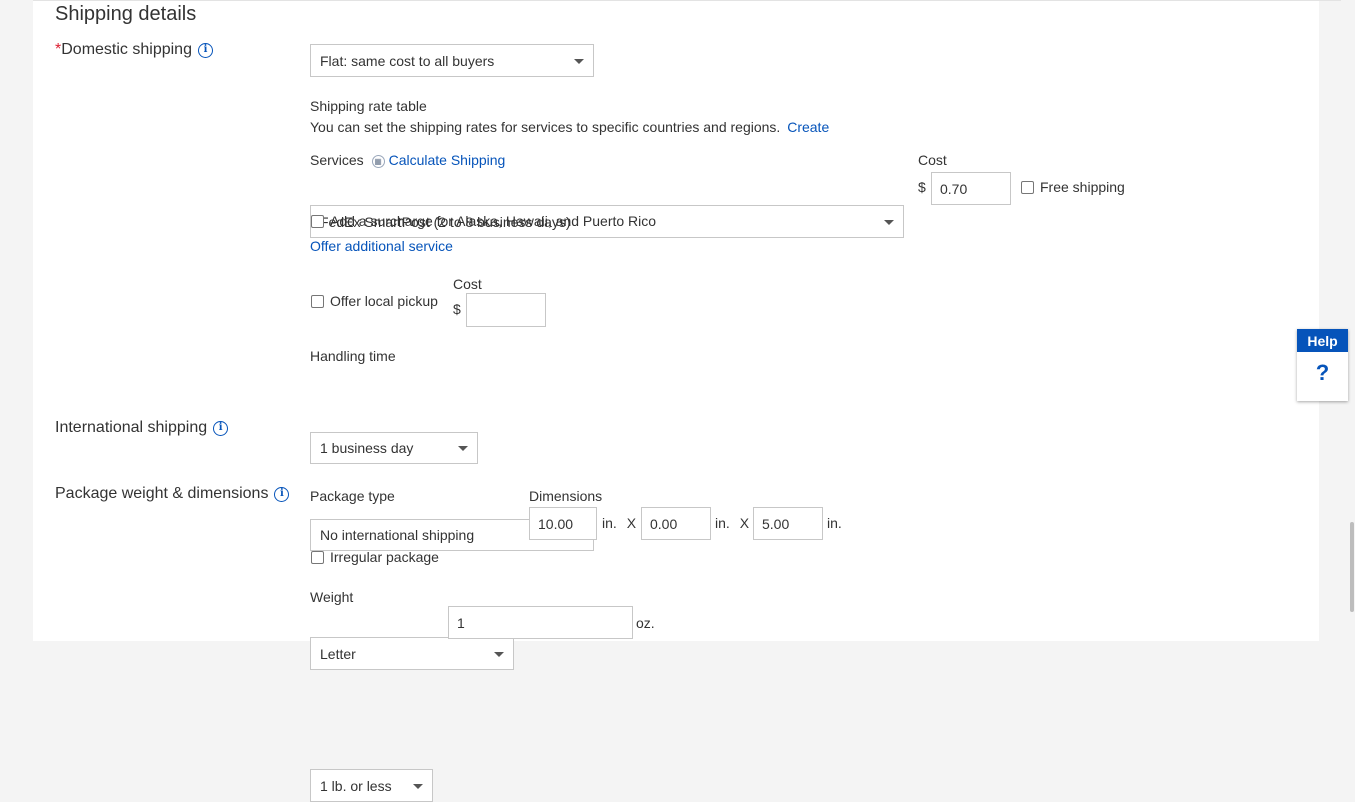  I want to click on weight-unit: oz., so click(645, 623).